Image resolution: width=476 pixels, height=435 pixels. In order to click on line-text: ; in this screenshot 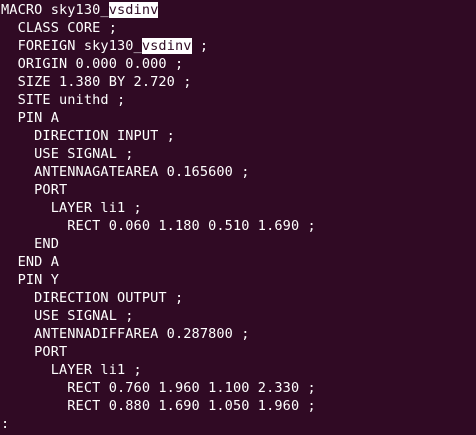, I will do `click(200, 46)`.